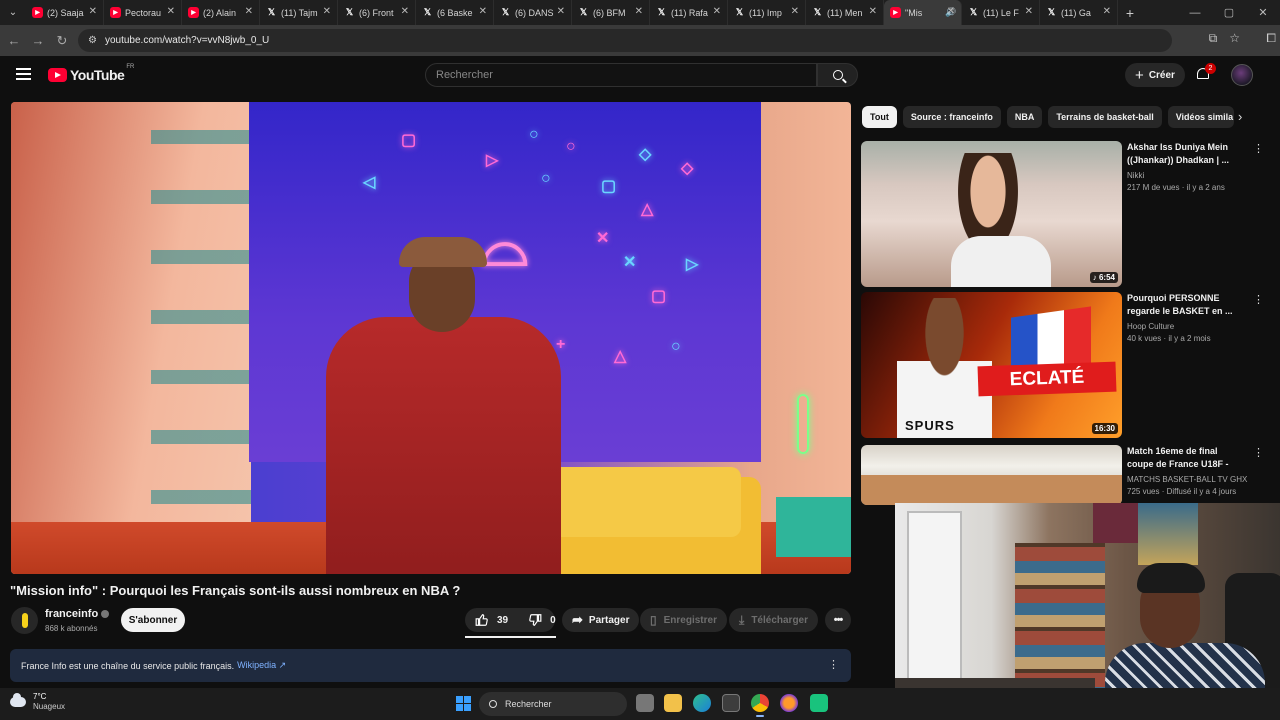 The image size is (1280, 720). Describe the element at coordinates (611, 12) in the screenshot. I see `browser-tab: 𝕏 (6) BFM ✕` at that location.